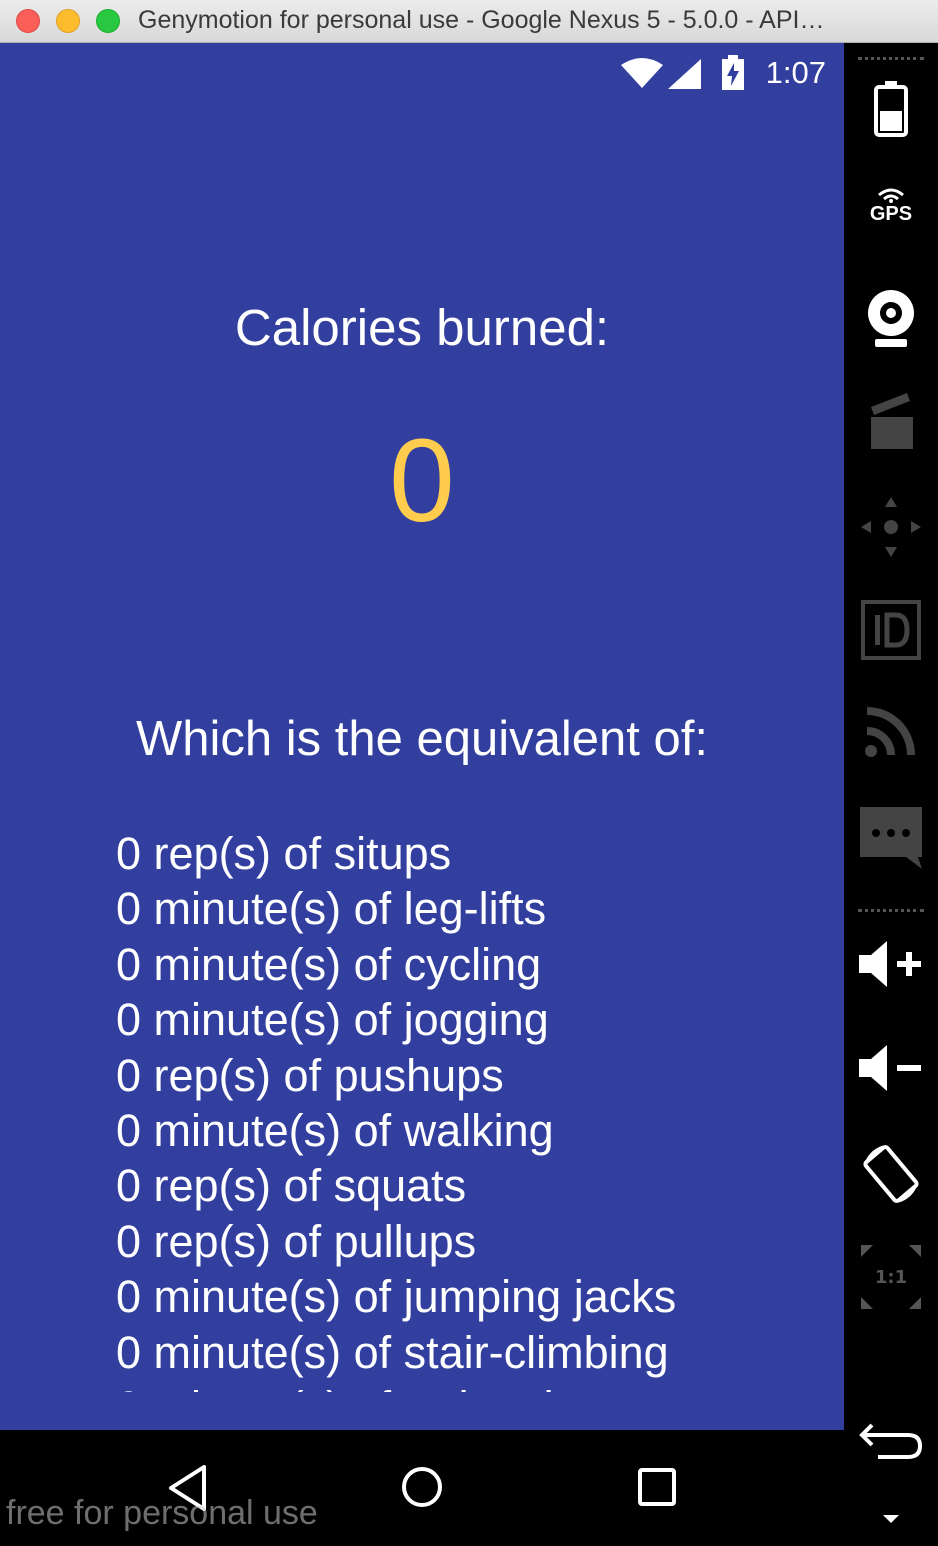 The image size is (938, 1546). What do you see at coordinates (422, 481) in the screenshot?
I see `calories-burned-value: 0` at bounding box center [422, 481].